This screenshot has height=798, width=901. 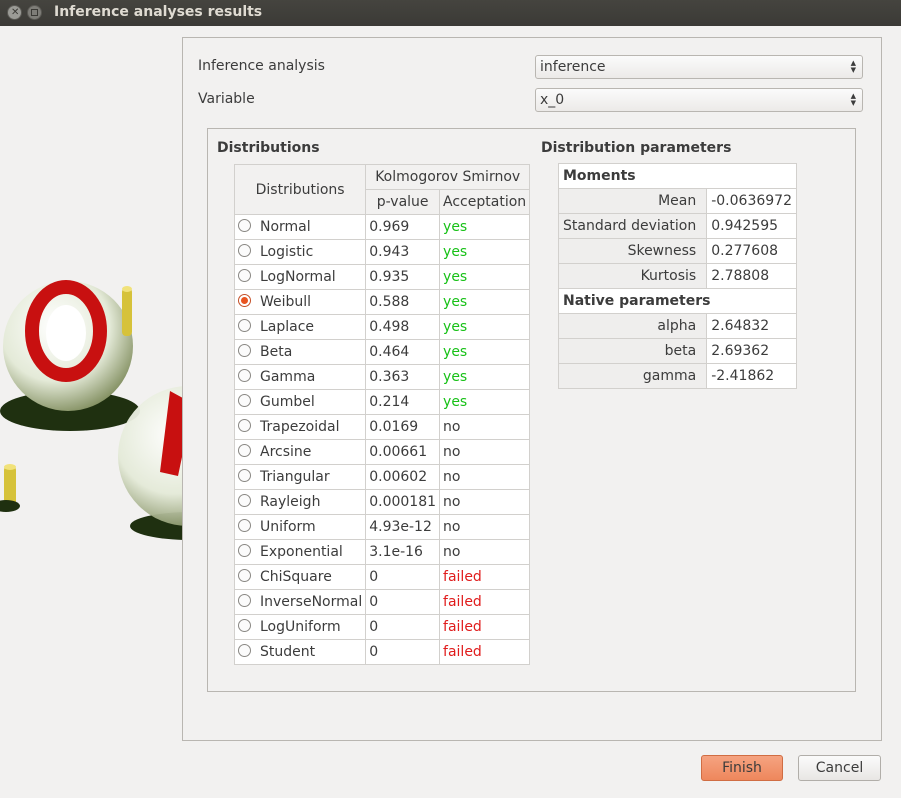 I want to click on parameter-label: Skewness, so click(x=632, y=251).